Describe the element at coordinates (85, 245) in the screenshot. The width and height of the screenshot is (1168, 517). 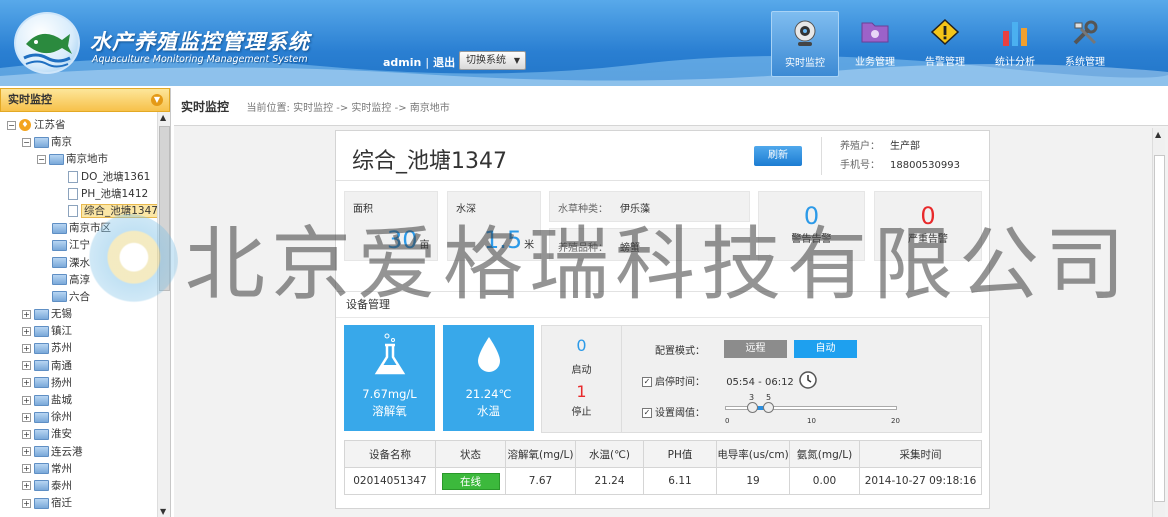
I see `tree-node-district: 江宁` at that location.